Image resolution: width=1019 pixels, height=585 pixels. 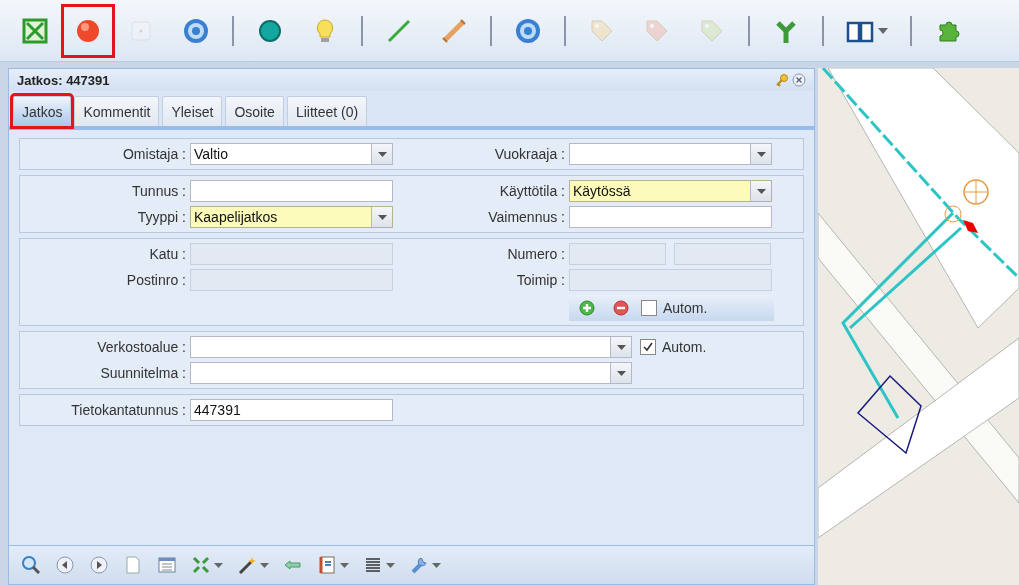 I want to click on search-icon, so click(x=31, y=565).